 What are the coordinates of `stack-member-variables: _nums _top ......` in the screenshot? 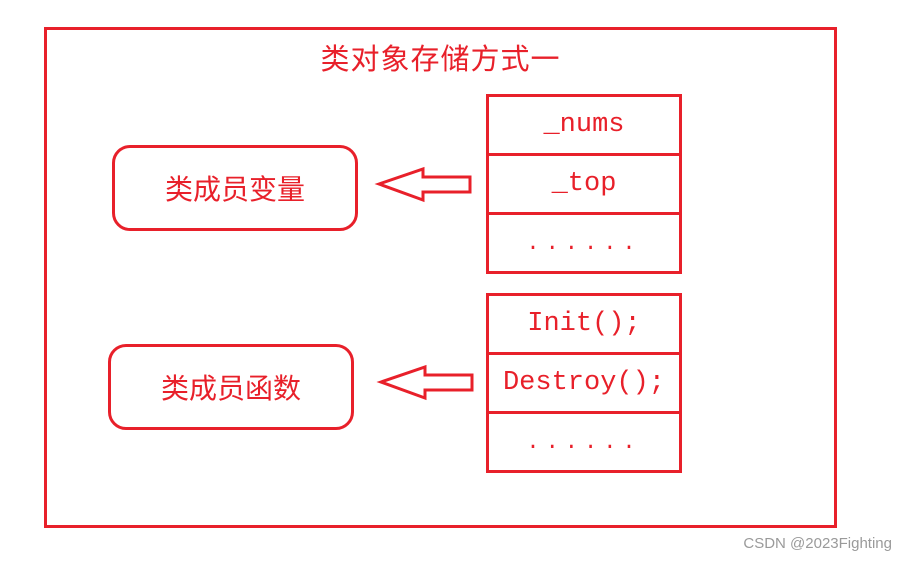 It's located at (584, 184).